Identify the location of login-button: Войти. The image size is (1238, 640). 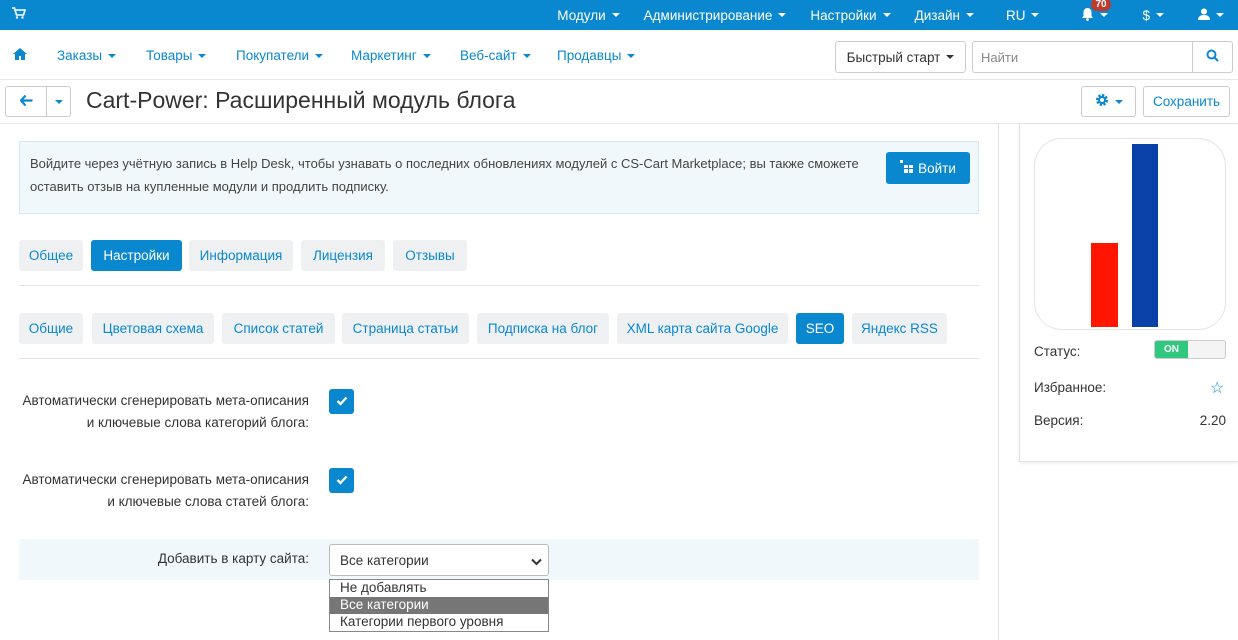
(928, 168).